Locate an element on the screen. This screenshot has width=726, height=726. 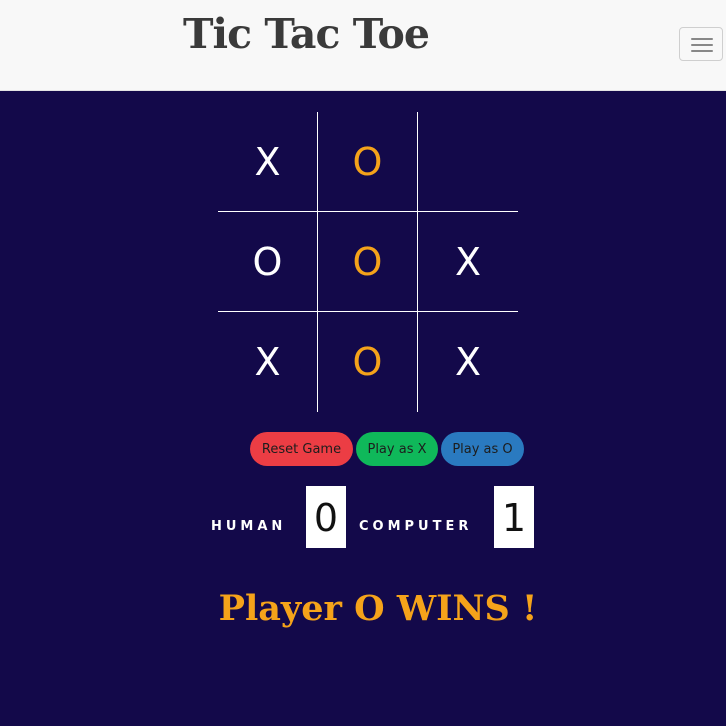
navbar: Tic Tac Toe is located at coordinates (363, 45).